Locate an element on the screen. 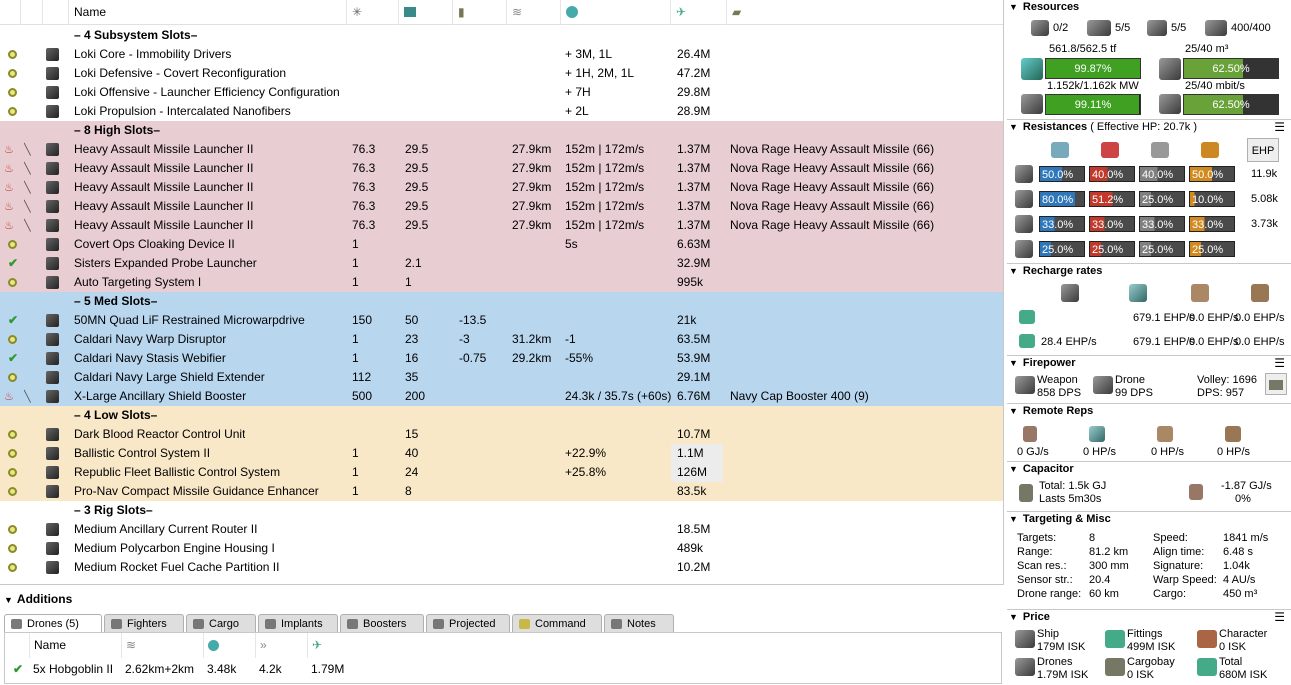  ehp-button: EHP is located at coordinates (1263, 150).